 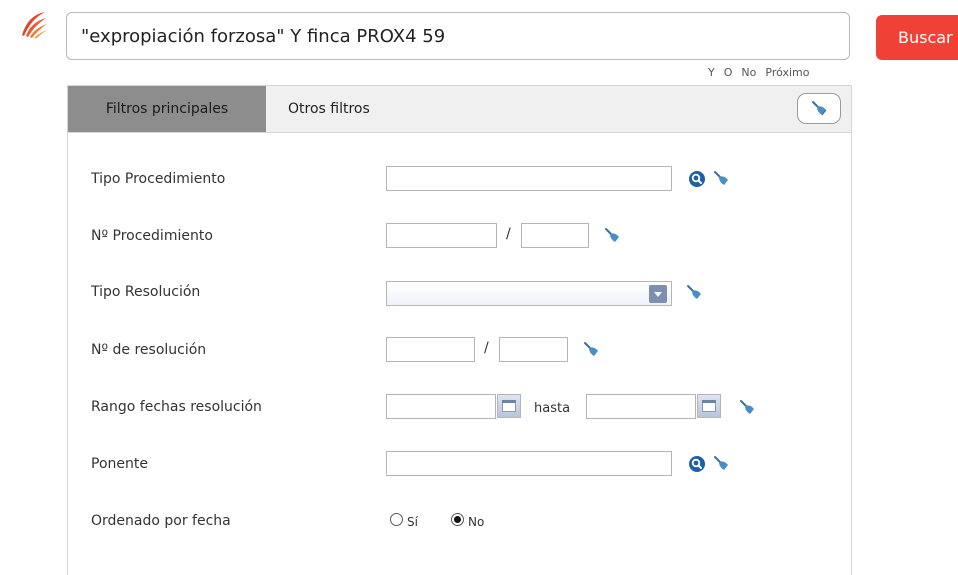 I want to click on clear-all-filters-button, so click(x=819, y=108).